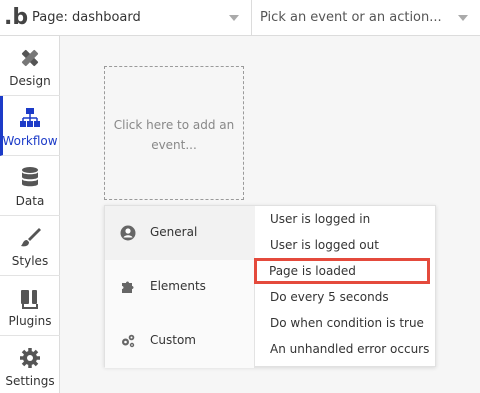 The height and width of the screenshot is (393, 480). I want to click on page-select: Page: dashboard, so click(138, 18).